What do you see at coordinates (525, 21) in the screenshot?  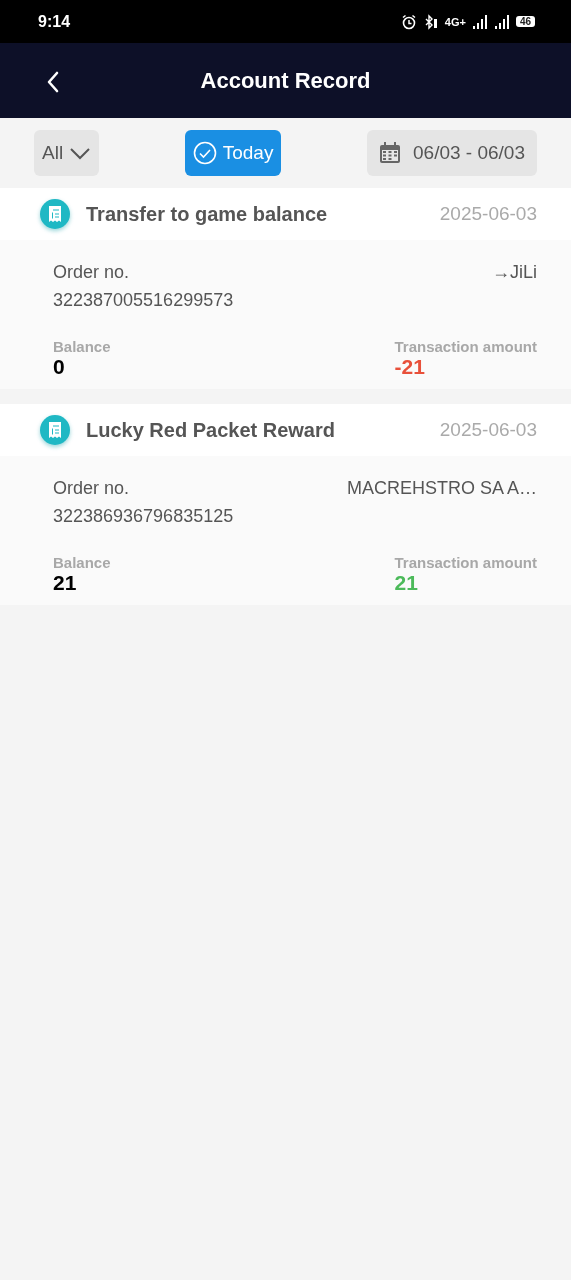 I see `battery-level: 46` at bounding box center [525, 21].